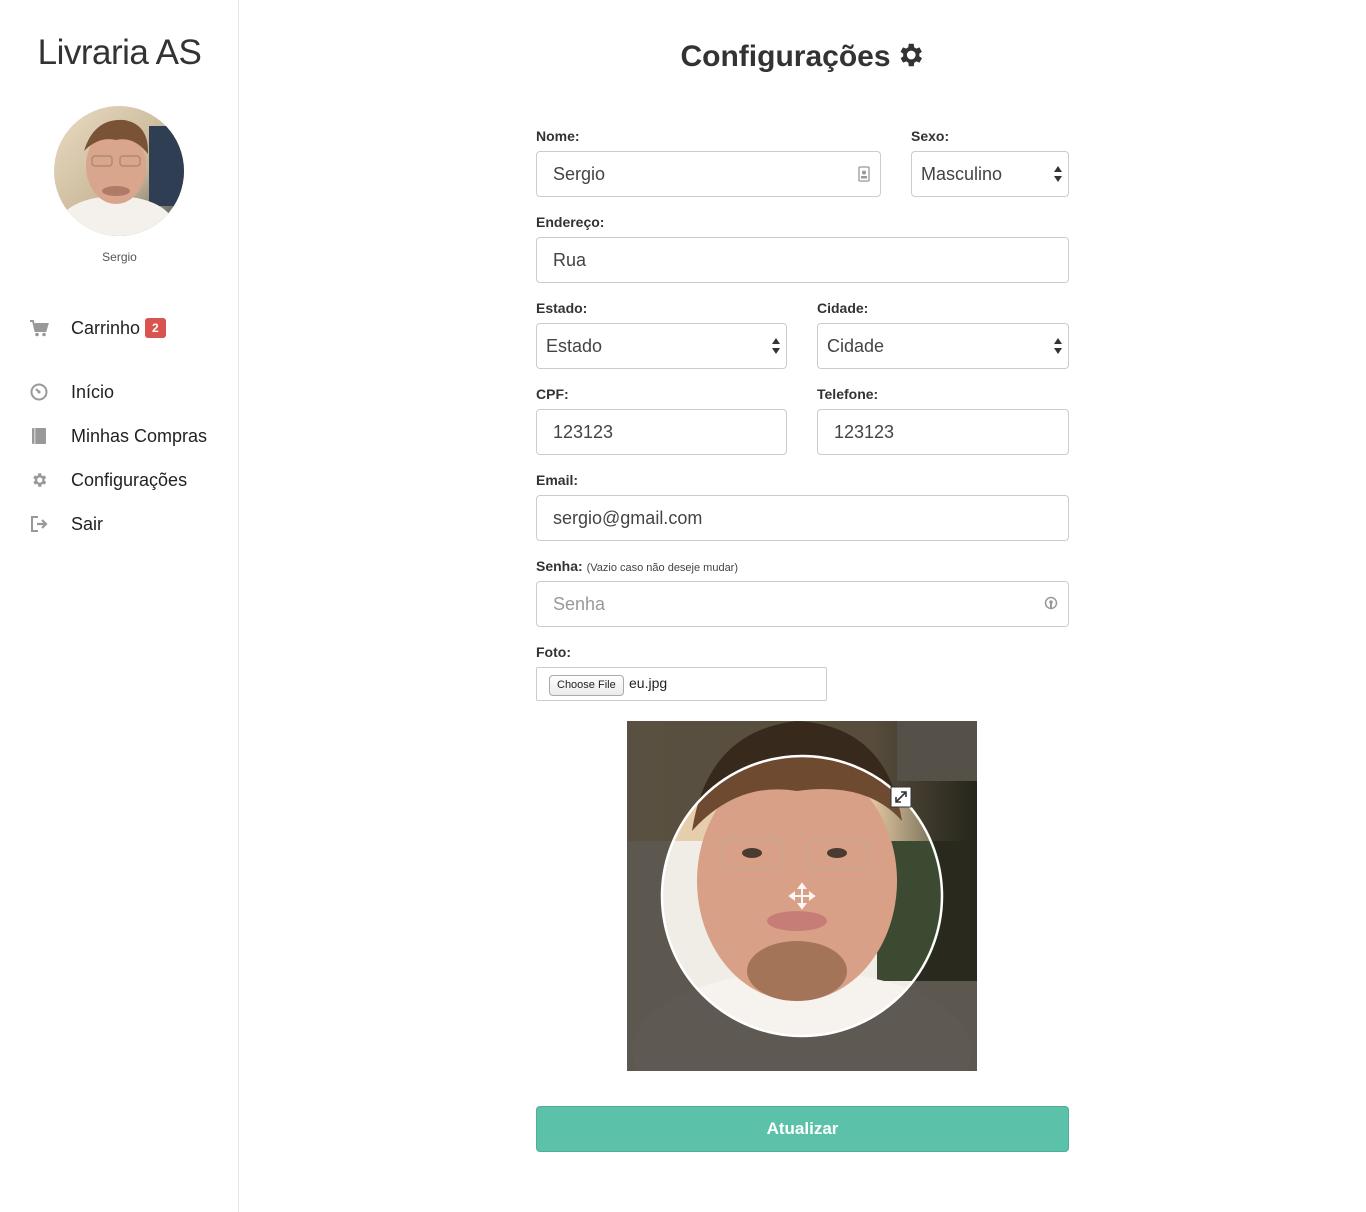 The image size is (1366, 1212). I want to click on endereco-label: Endereço:, so click(570, 222).